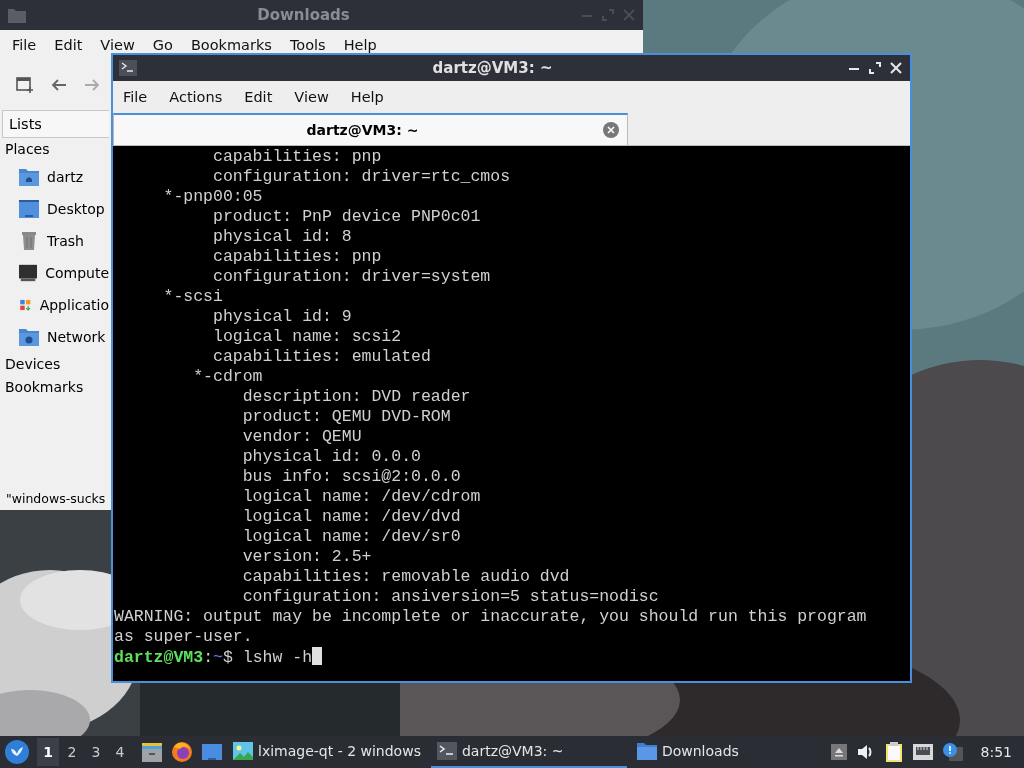 The image size is (1024, 768). Describe the element at coordinates (308, 45) in the screenshot. I see `menu-item: Tools` at that location.